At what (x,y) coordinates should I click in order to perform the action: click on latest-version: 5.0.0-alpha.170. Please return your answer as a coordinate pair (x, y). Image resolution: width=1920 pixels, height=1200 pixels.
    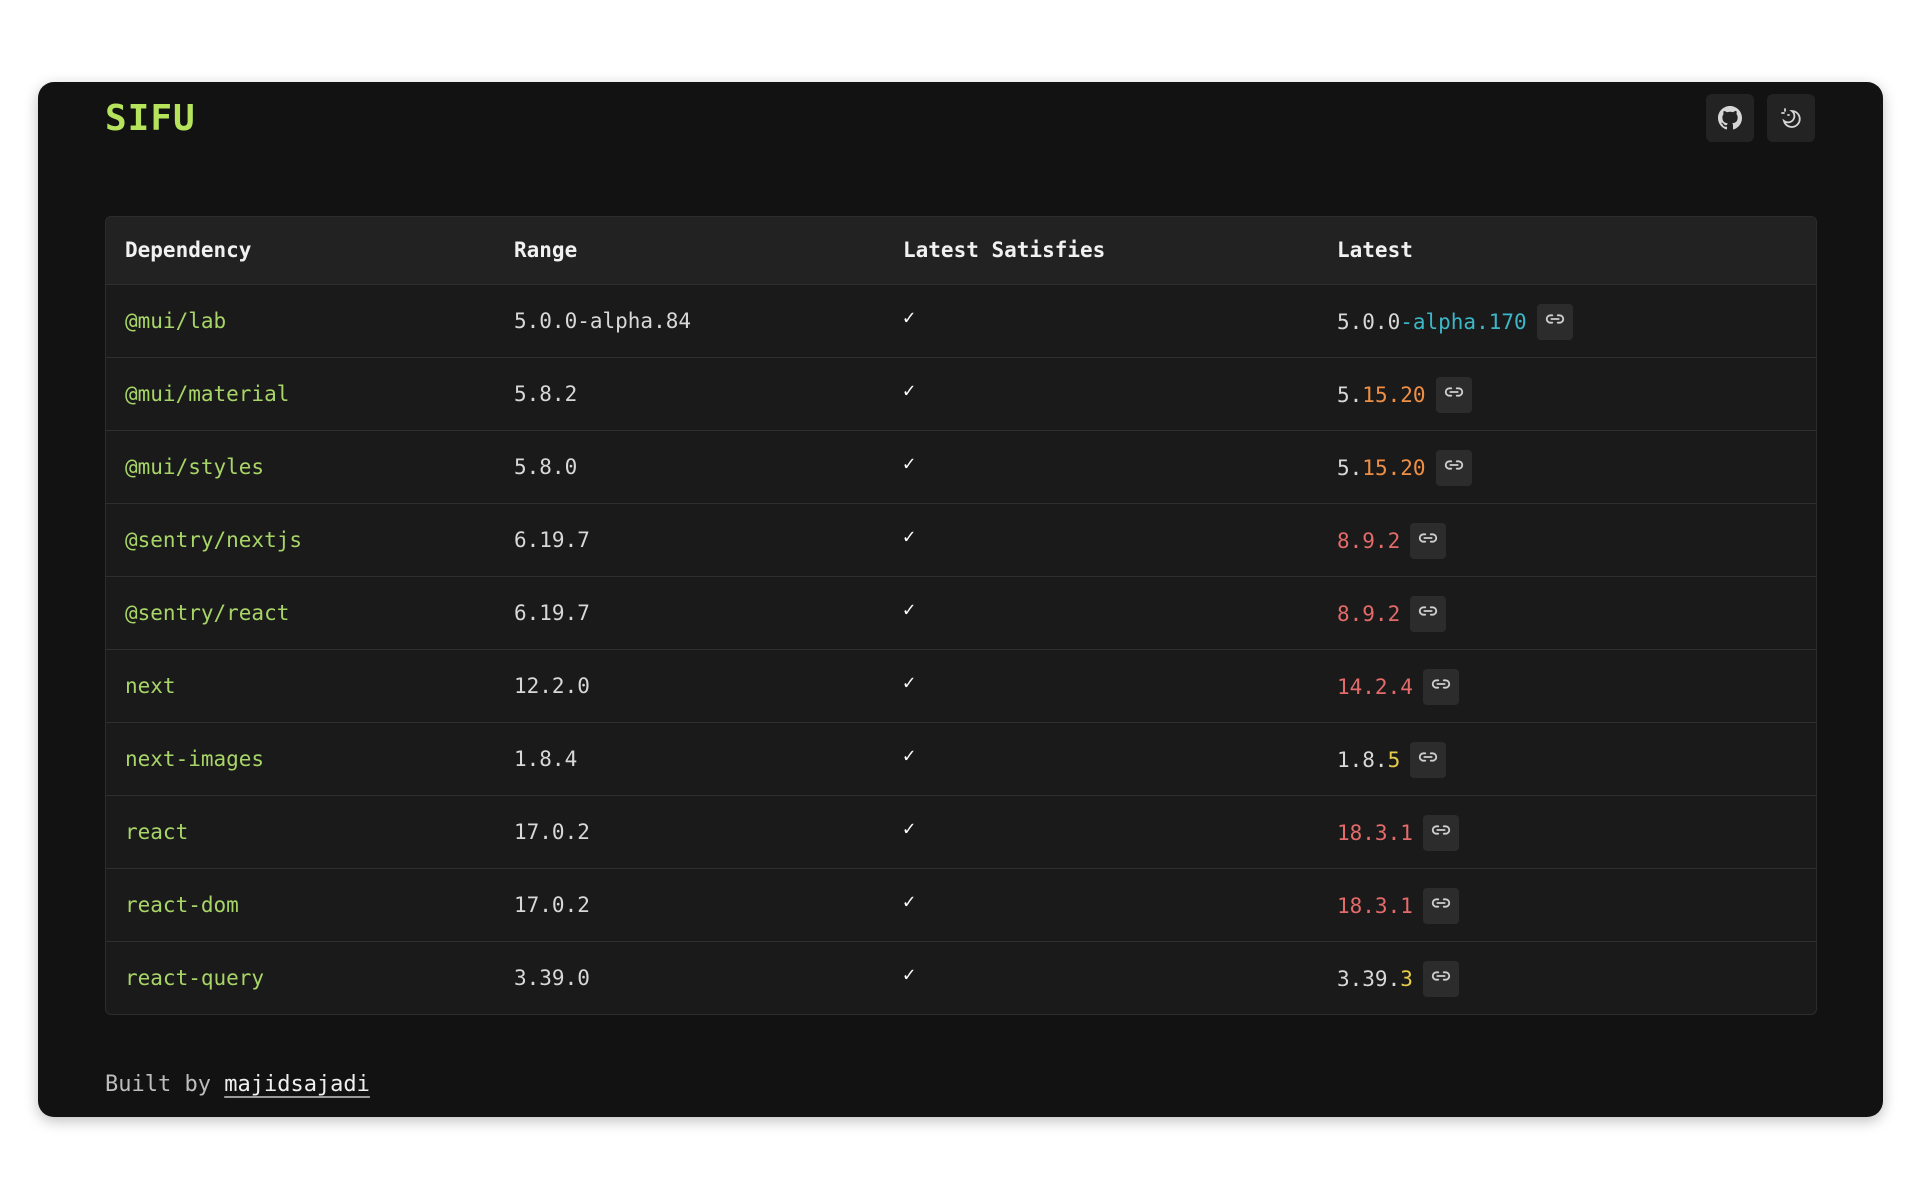
    Looking at the image, I should click on (1432, 322).